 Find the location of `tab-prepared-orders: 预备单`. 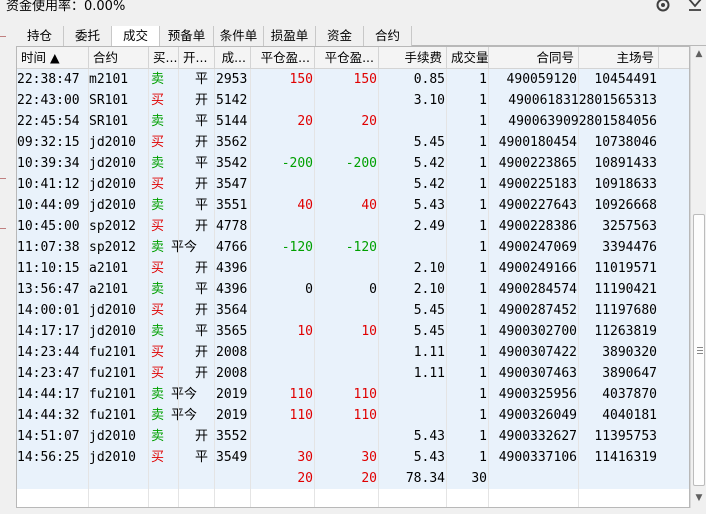

tab-prepared-orders: 预备单 is located at coordinates (187, 36).